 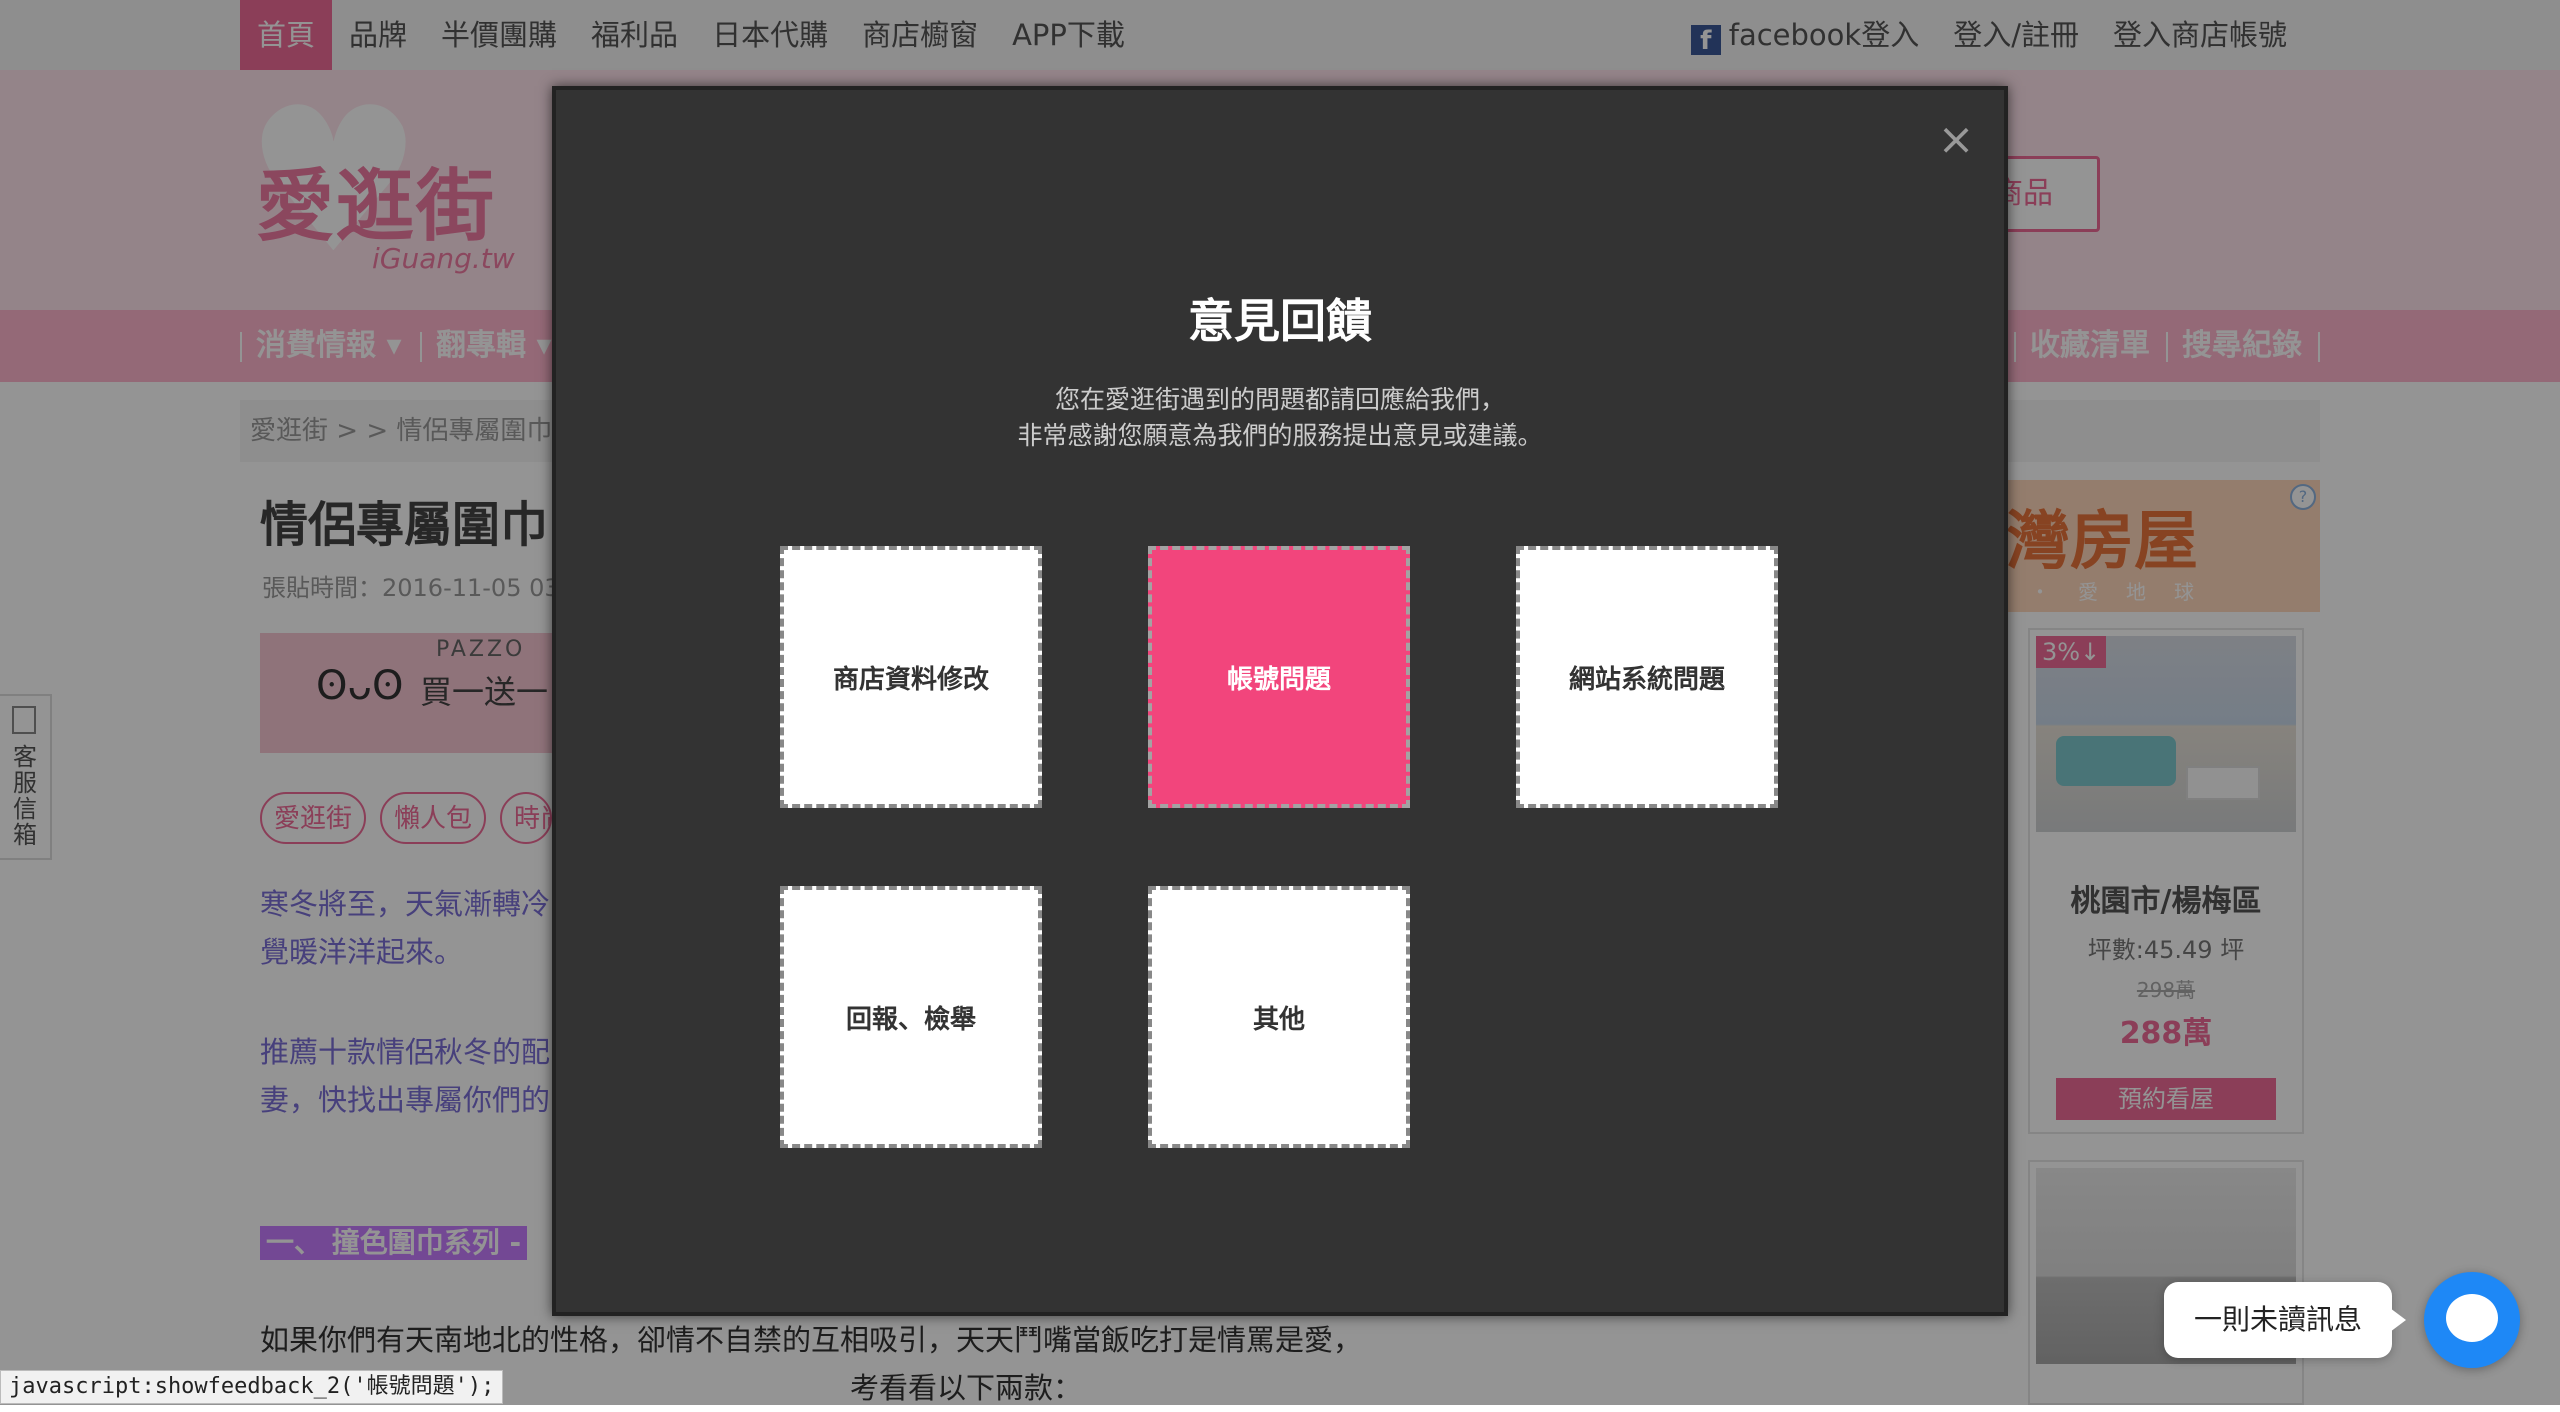 I want to click on messenger-icon: ⚡, so click(x=2472, y=1324).